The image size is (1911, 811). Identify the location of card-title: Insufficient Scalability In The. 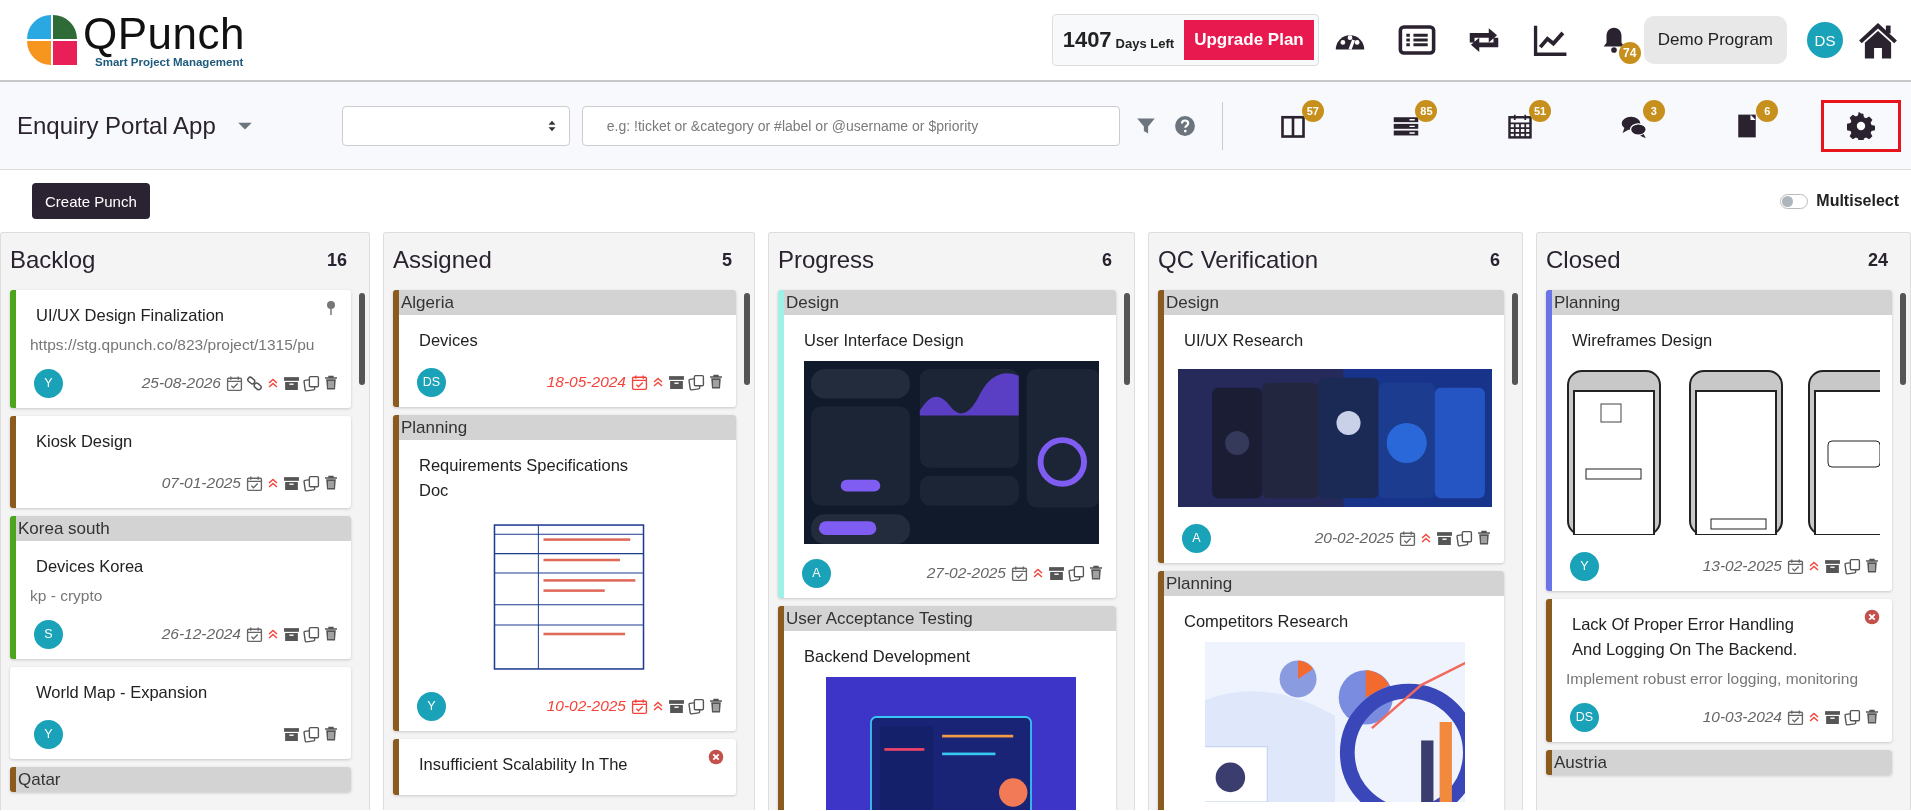
(537, 764).